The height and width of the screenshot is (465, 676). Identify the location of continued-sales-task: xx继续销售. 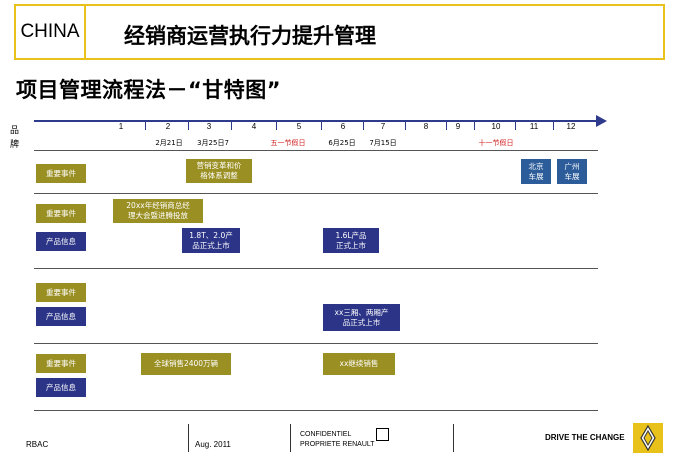
(359, 364).